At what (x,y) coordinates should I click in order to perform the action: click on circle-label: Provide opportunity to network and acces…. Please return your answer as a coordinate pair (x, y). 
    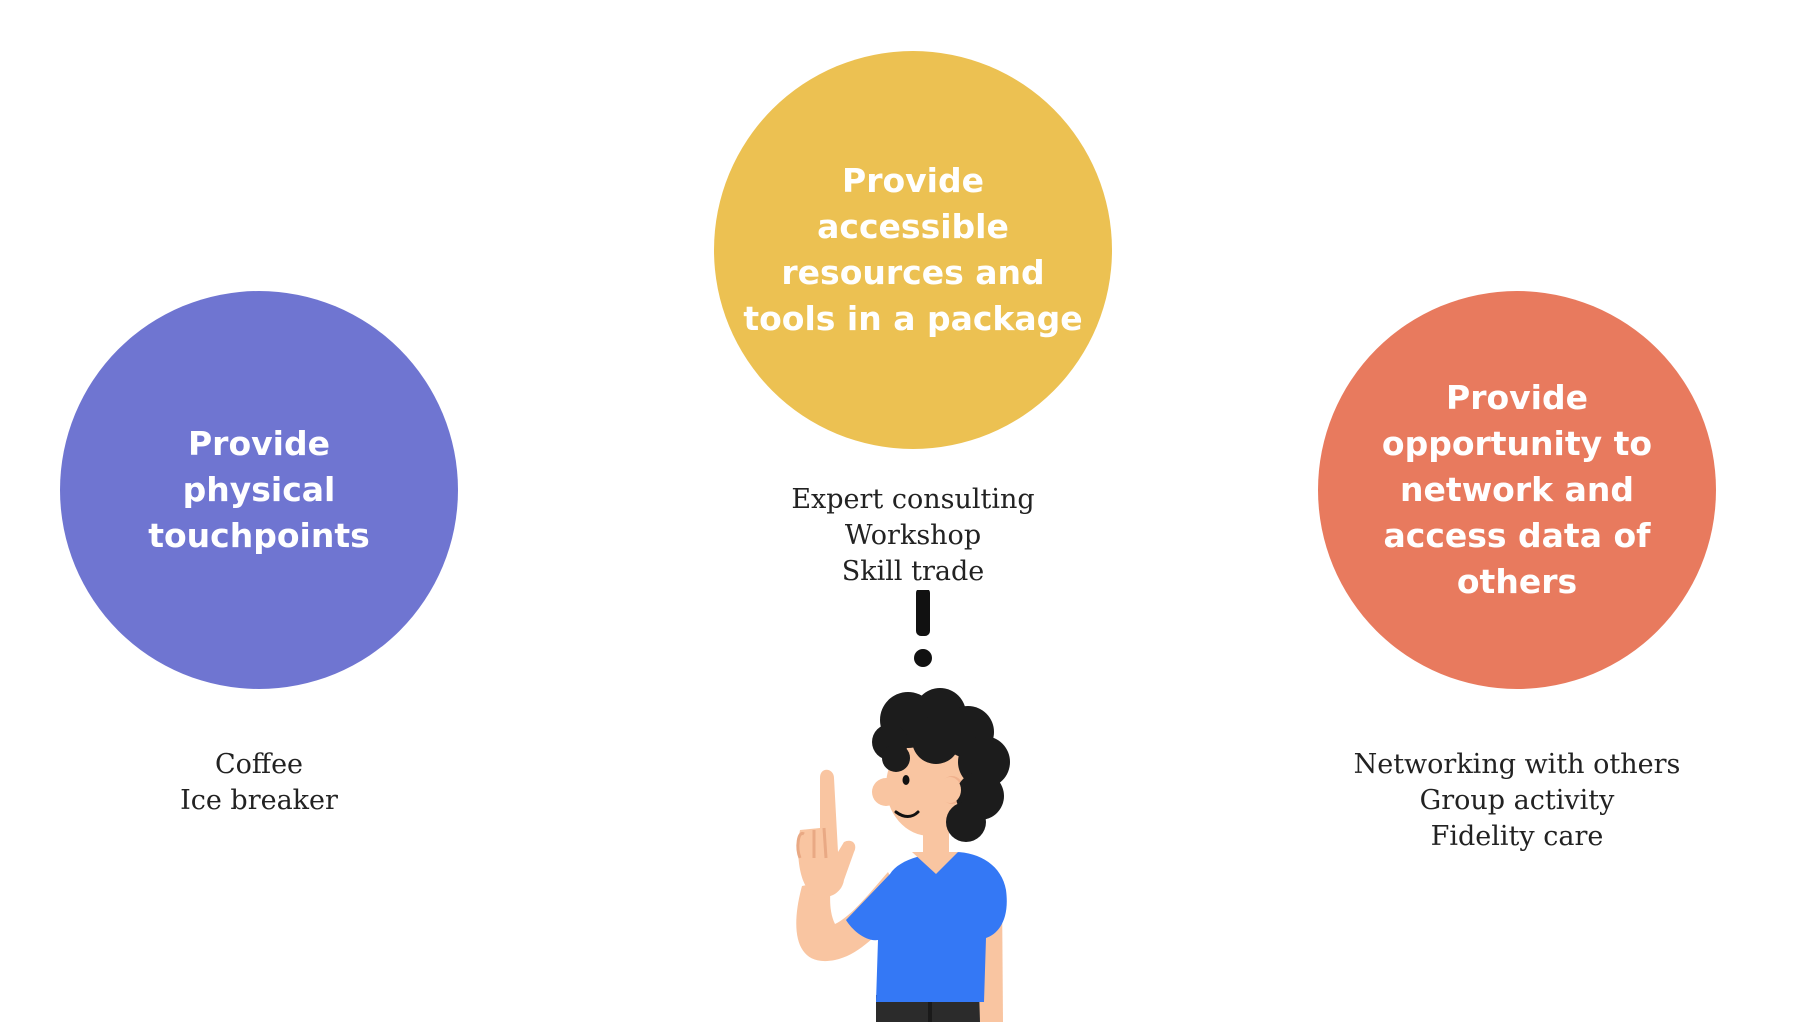
    Looking at the image, I should click on (1517, 490).